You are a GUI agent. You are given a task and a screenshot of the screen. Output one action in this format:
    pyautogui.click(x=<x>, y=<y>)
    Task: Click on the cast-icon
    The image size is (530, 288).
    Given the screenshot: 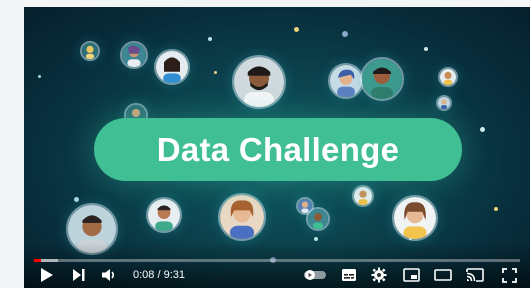 What is the action you would take?
    pyautogui.click(x=475, y=275)
    